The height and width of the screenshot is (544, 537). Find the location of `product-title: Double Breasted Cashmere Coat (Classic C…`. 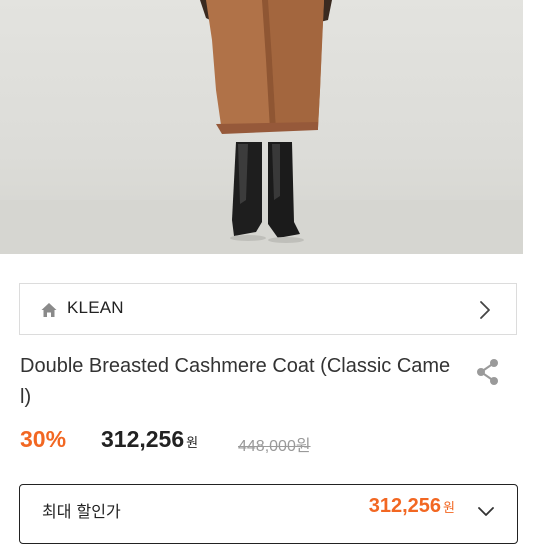

product-title: Double Breasted Cashmere Coat (Classic C… is located at coordinates (235, 381).